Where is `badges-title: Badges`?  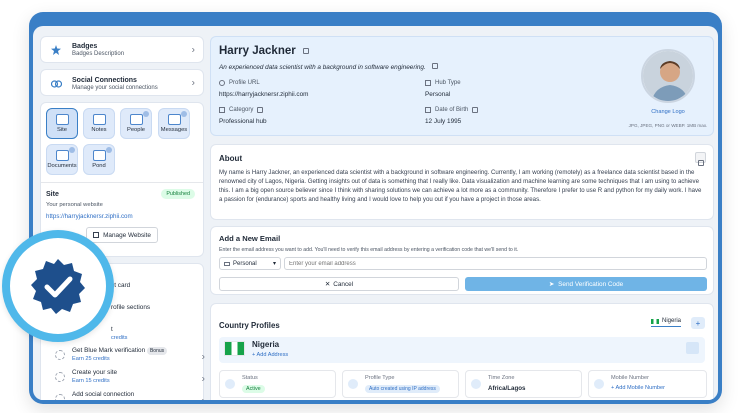
badges-title: Badges is located at coordinates (85, 46).